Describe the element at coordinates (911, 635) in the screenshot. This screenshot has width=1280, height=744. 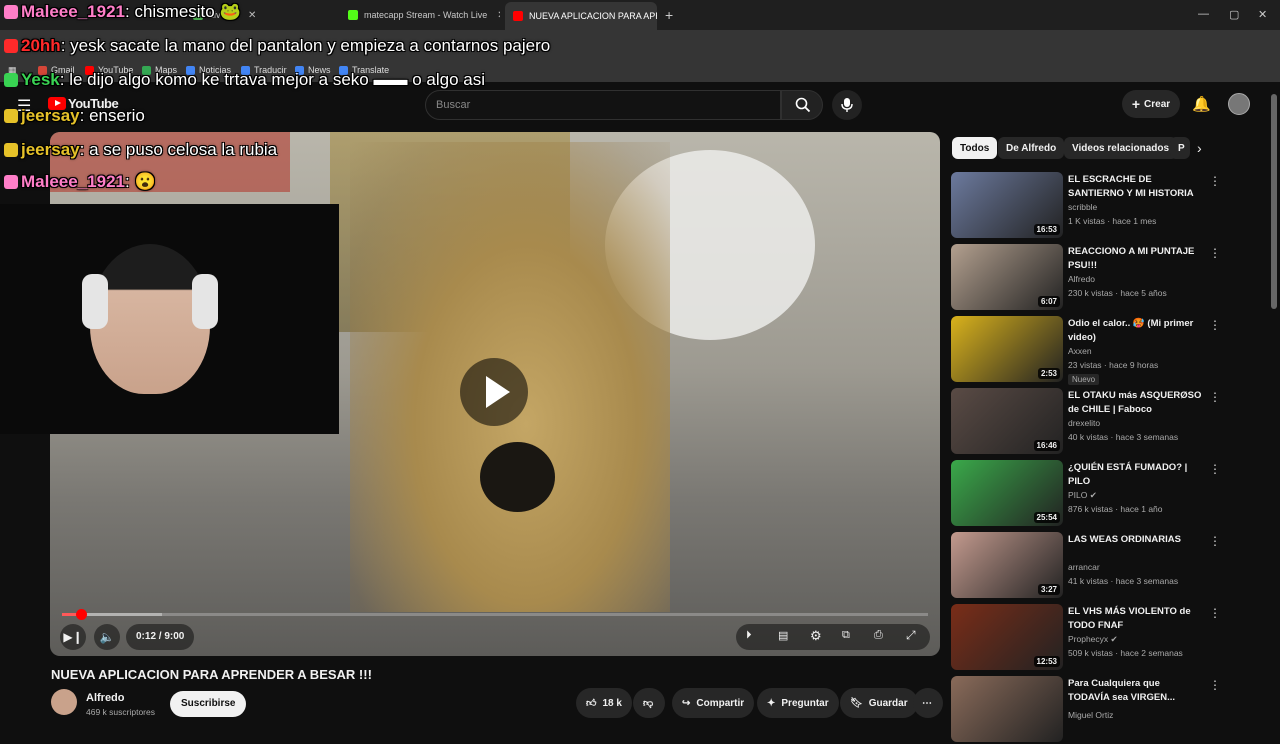
I see `fullscreen-icon: ⤢` at that location.